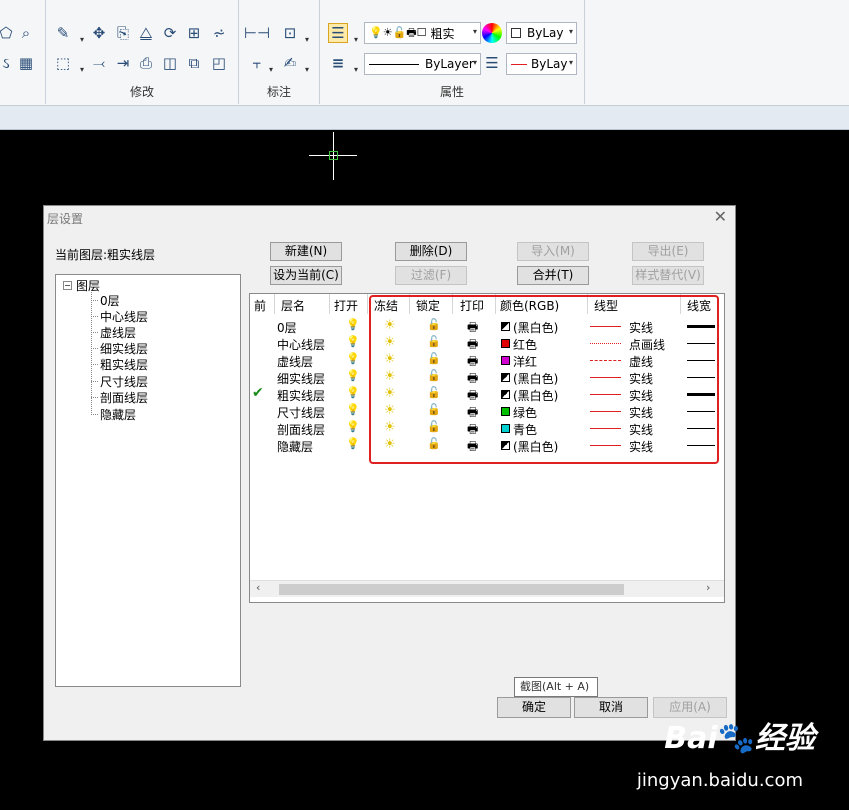 This screenshot has height=810, width=849. What do you see at coordinates (306, 275) in the screenshot?
I see `set-current-button: 设为当前(C)` at bounding box center [306, 275].